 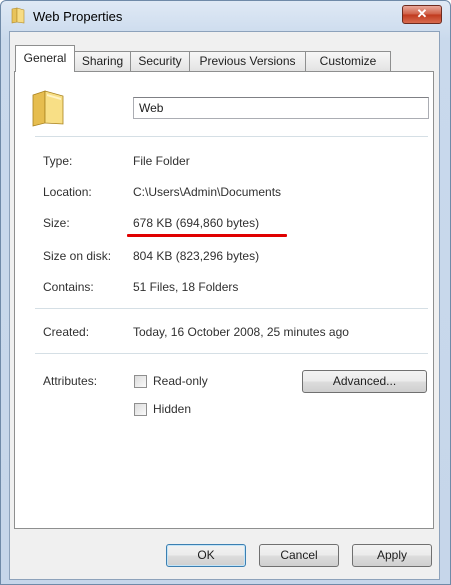 What do you see at coordinates (281, 108) in the screenshot?
I see `folder-name-input: Web` at bounding box center [281, 108].